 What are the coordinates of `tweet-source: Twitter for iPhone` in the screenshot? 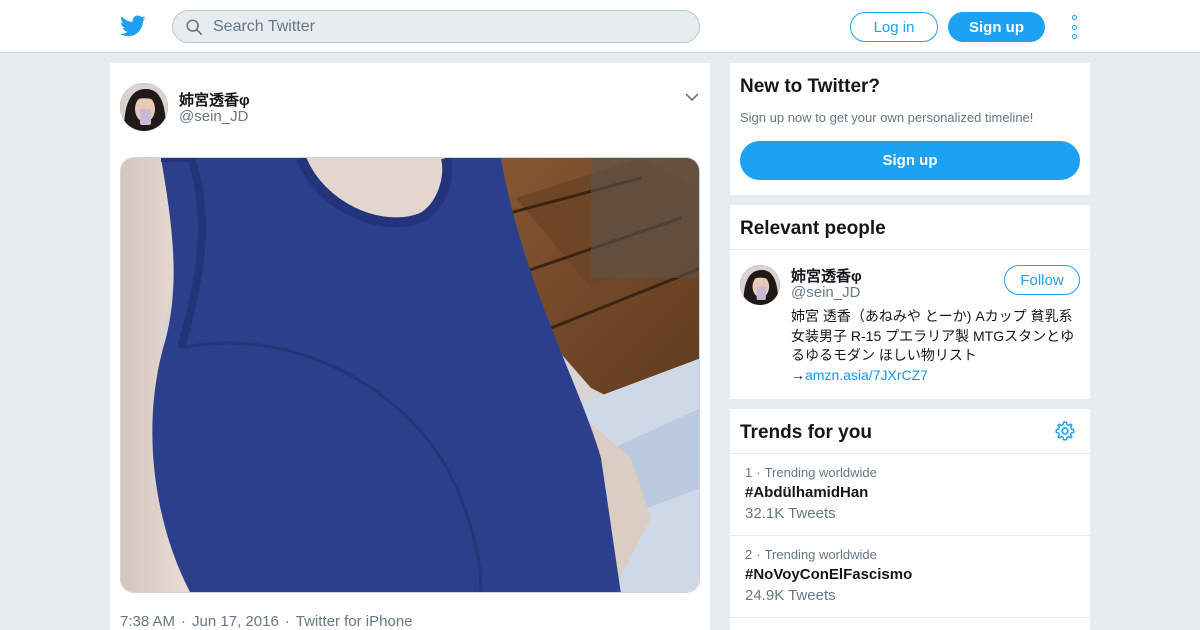 It's located at (354, 621).